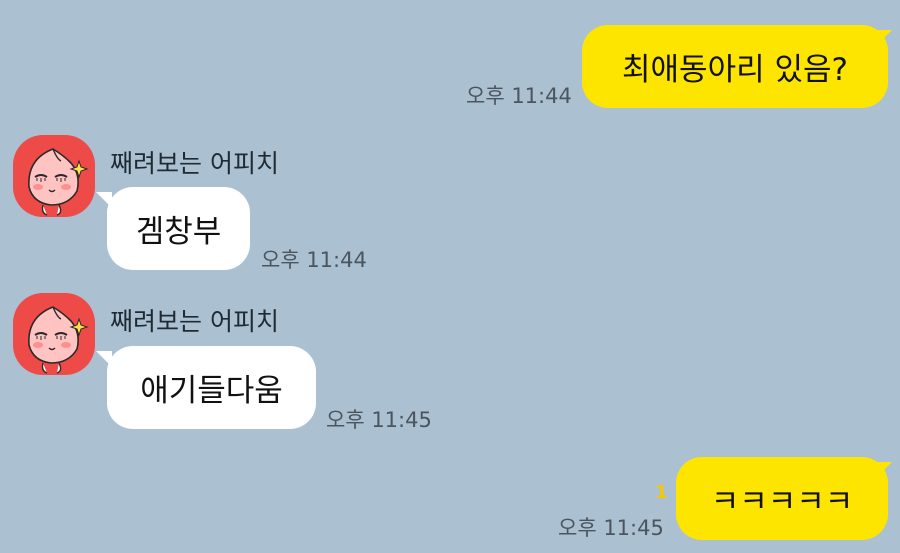 Image resolution: width=900 pixels, height=553 pixels. I want to click on message-bubble: 애기들다움, so click(211, 387).